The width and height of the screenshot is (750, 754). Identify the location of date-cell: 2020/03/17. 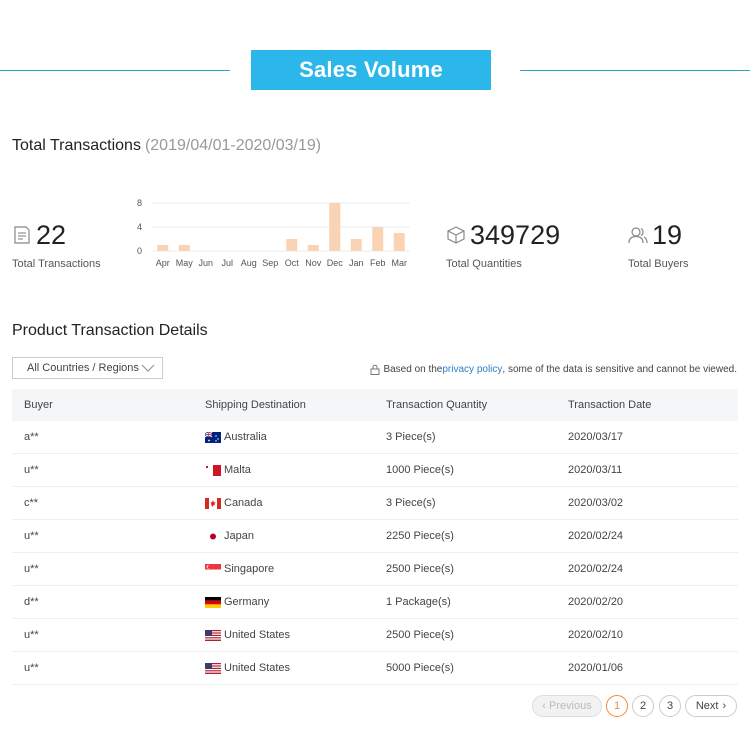
(596, 437).